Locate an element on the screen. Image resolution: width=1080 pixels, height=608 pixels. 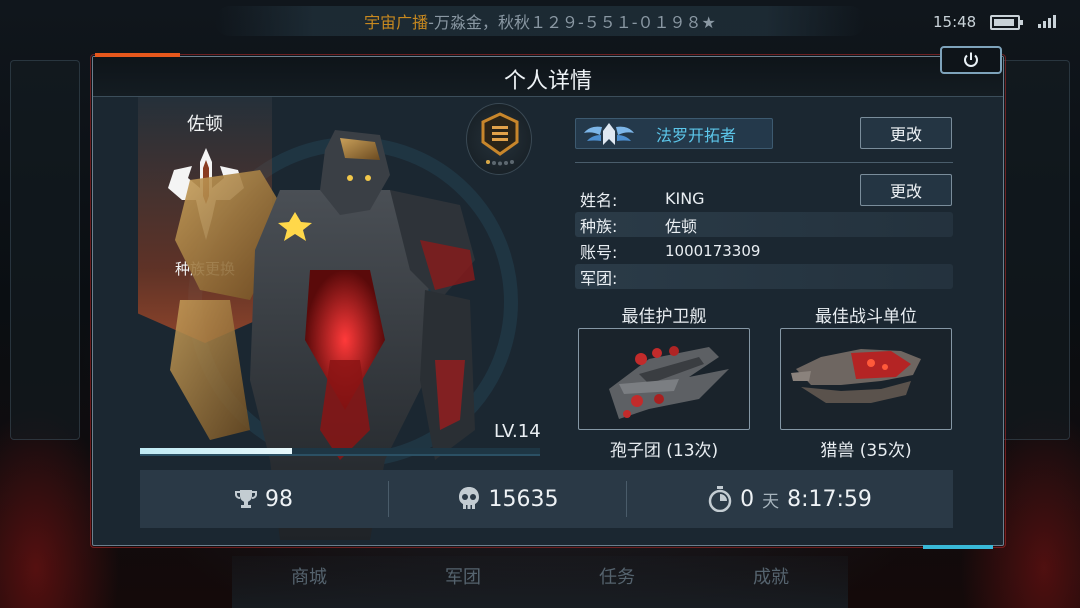
trophy-icon is located at coordinates (246, 499).